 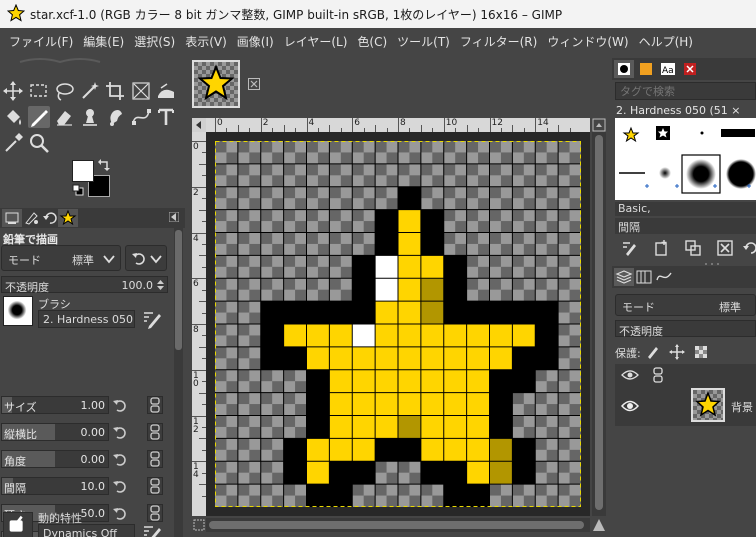 I want to click on menu-item: 編集(E), so click(x=103, y=42).